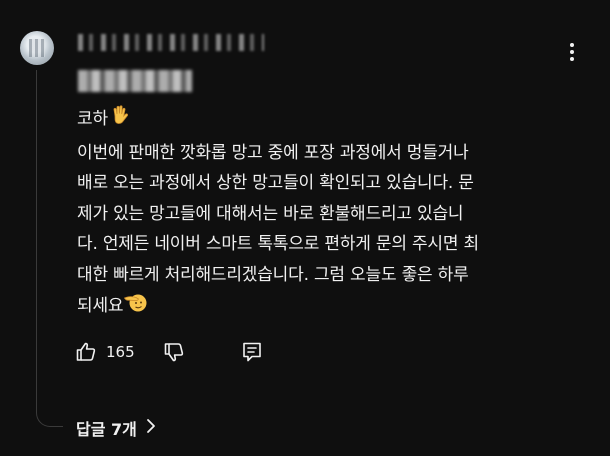 The height and width of the screenshot is (456, 610). Describe the element at coordinates (273, 152) in the screenshot. I see `comment-line-2: 이번에 판매한 깟화롭 망고 중에 포장 과정에서 멍들거나` at that location.